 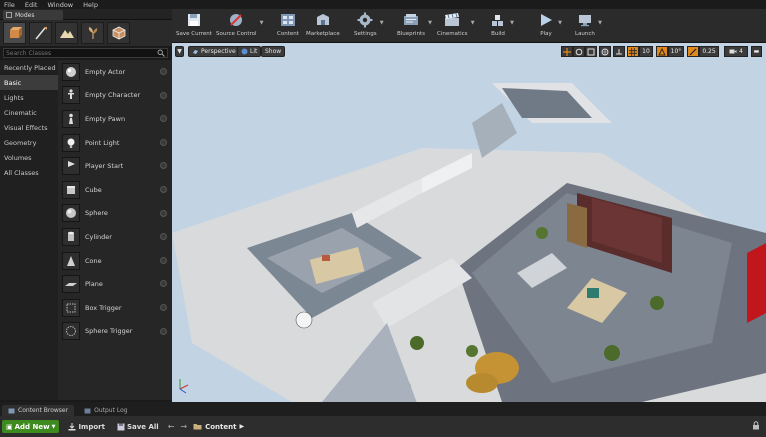 What do you see at coordinates (90, 5) in the screenshot?
I see `menu-help: Help` at bounding box center [90, 5].